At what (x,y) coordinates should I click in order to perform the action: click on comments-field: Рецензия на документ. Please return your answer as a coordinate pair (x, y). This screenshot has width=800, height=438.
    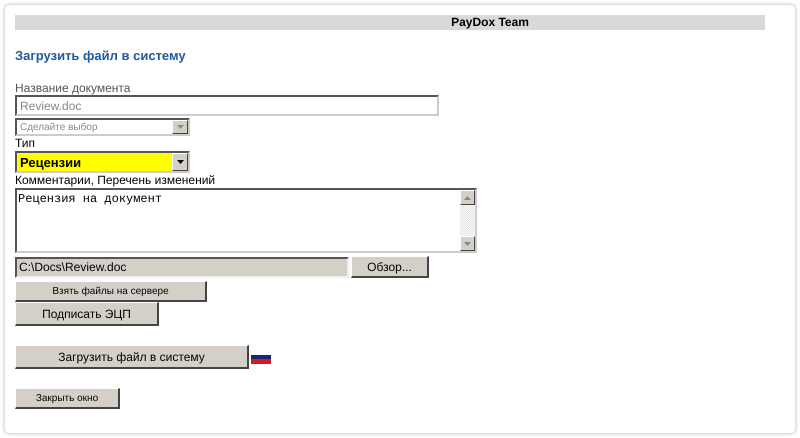
    Looking at the image, I should click on (246, 220).